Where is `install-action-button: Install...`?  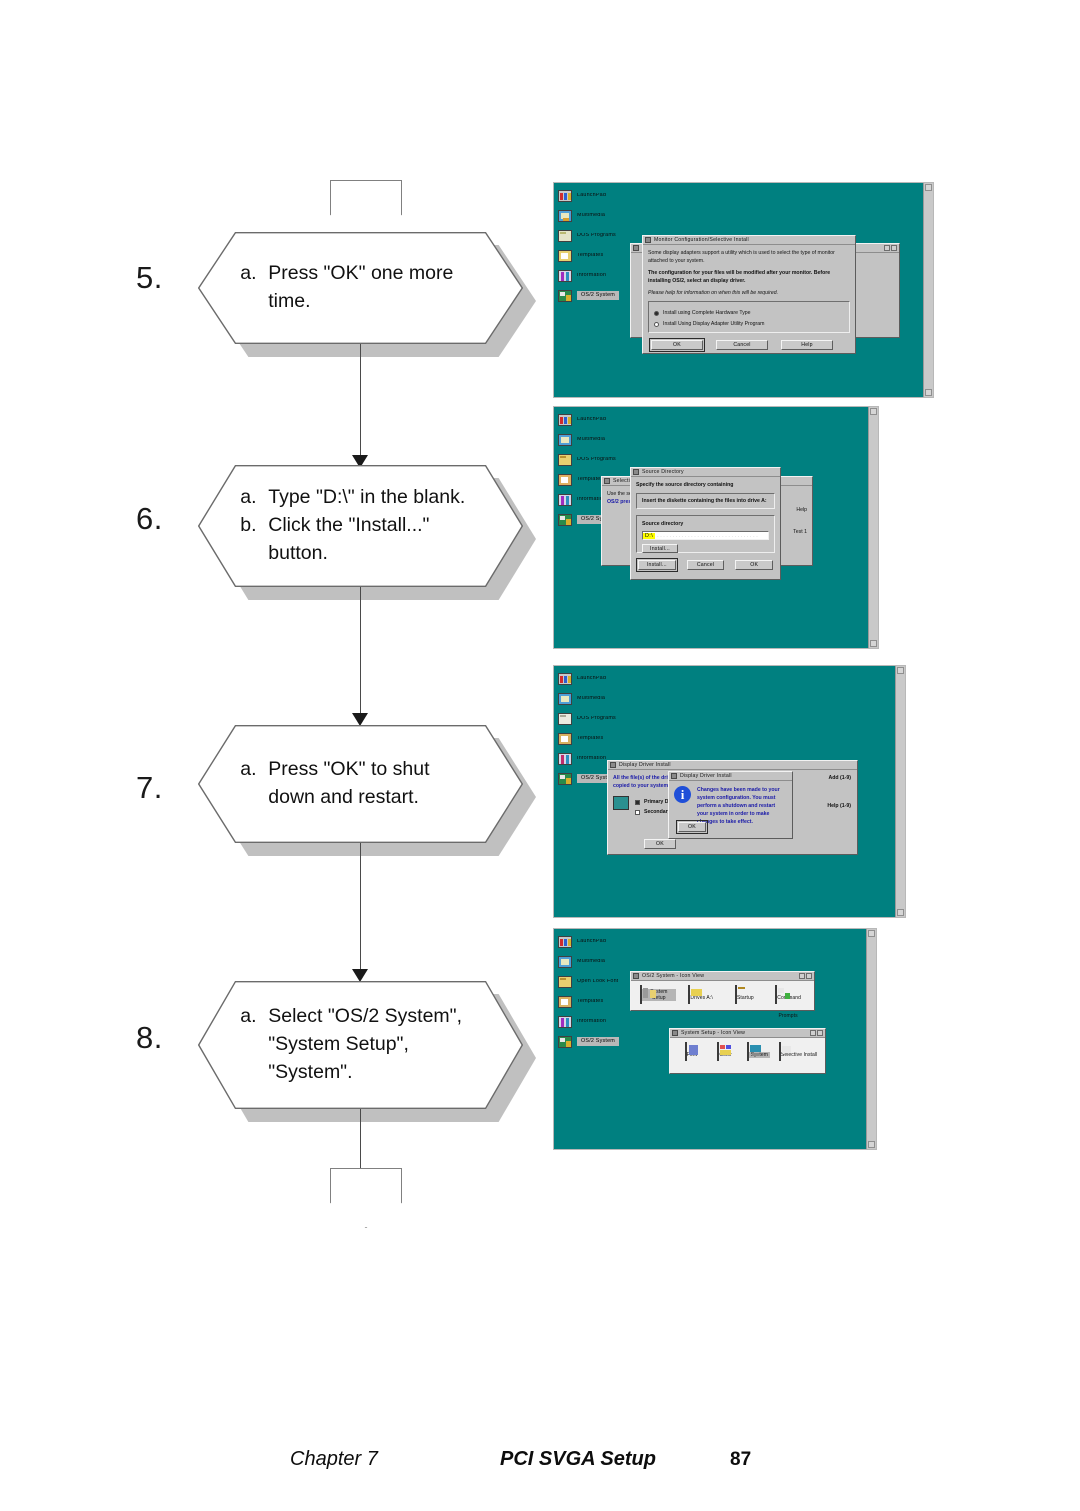
install-action-button: Install... is located at coordinates (657, 565).